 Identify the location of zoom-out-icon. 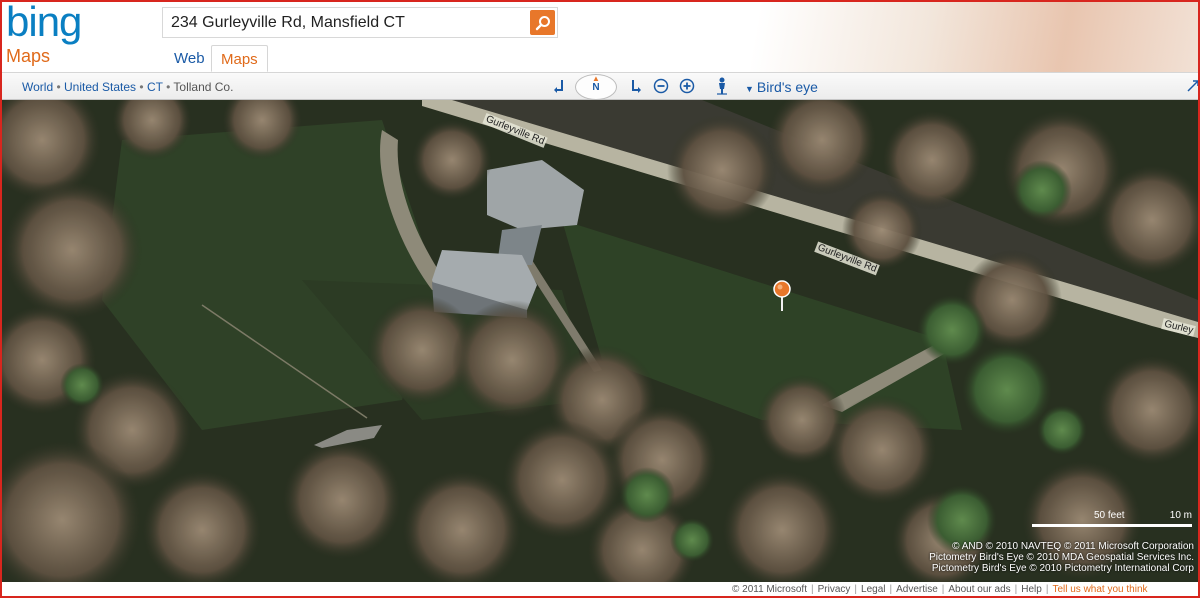
(661, 86).